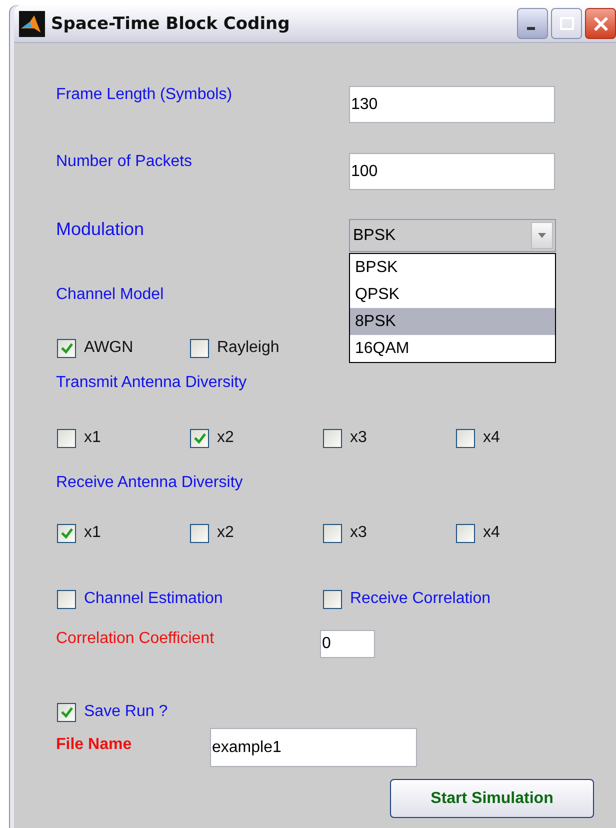 The width and height of the screenshot is (616, 828). What do you see at coordinates (542, 235) in the screenshot?
I see `dropdown-arrow-icon` at bounding box center [542, 235].